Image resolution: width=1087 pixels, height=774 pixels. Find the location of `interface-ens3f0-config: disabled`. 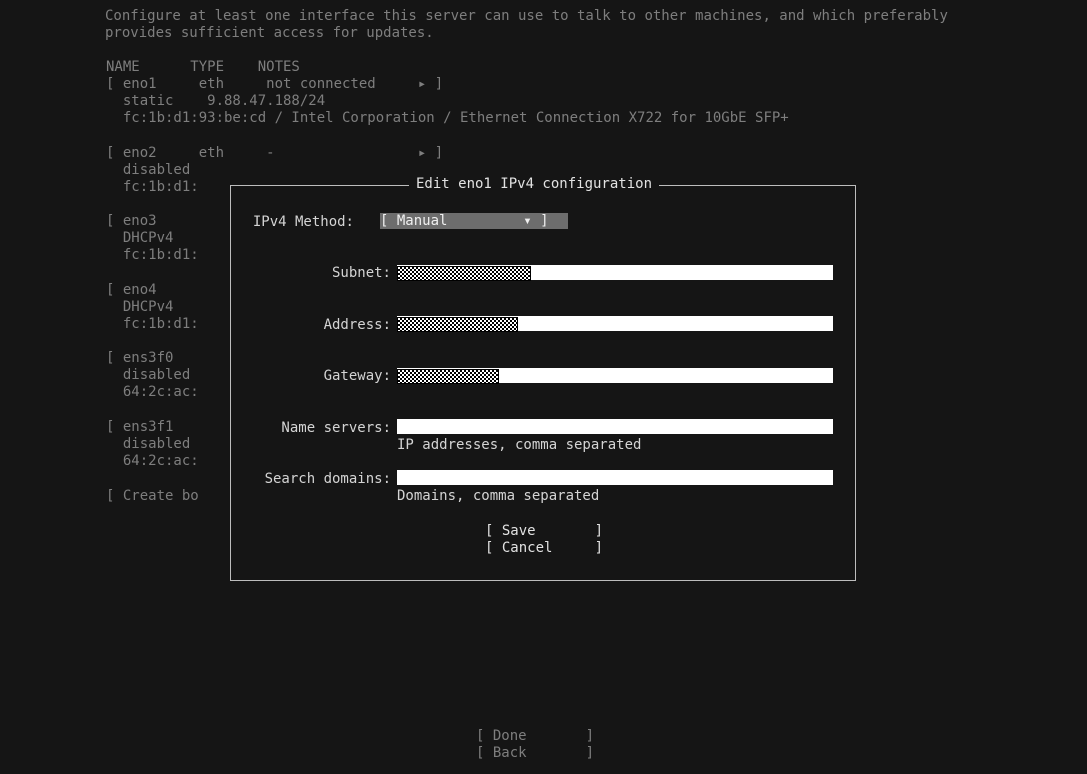

interface-ens3f0-config: disabled is located at coordinates (148, 375).